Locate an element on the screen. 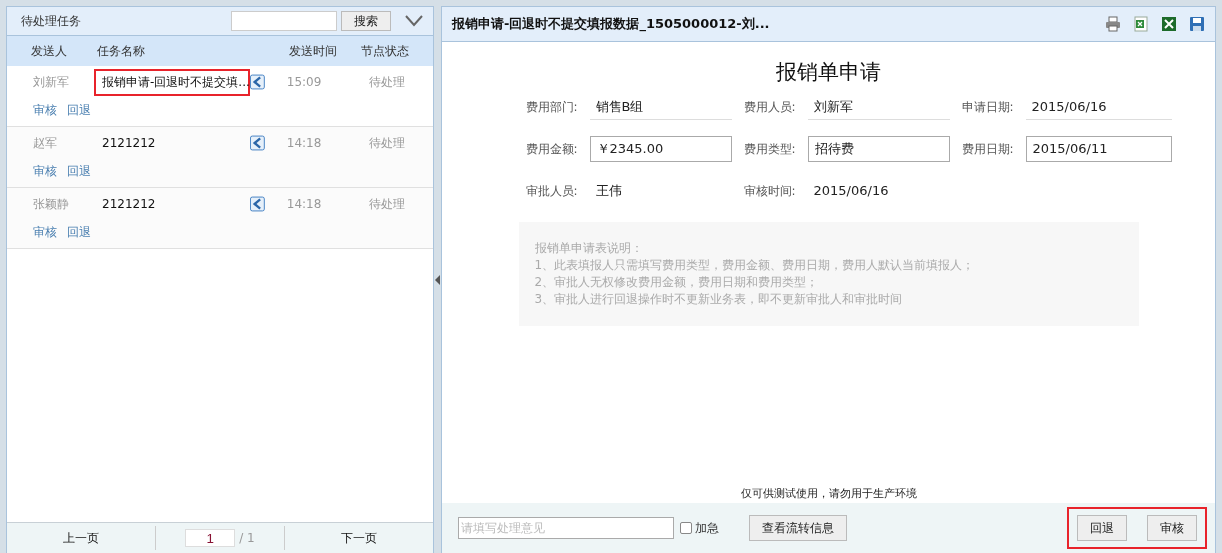 The height and width of the screenshot is (553, 1222). input-field: 招待费 is located at coordinates (878, 149).